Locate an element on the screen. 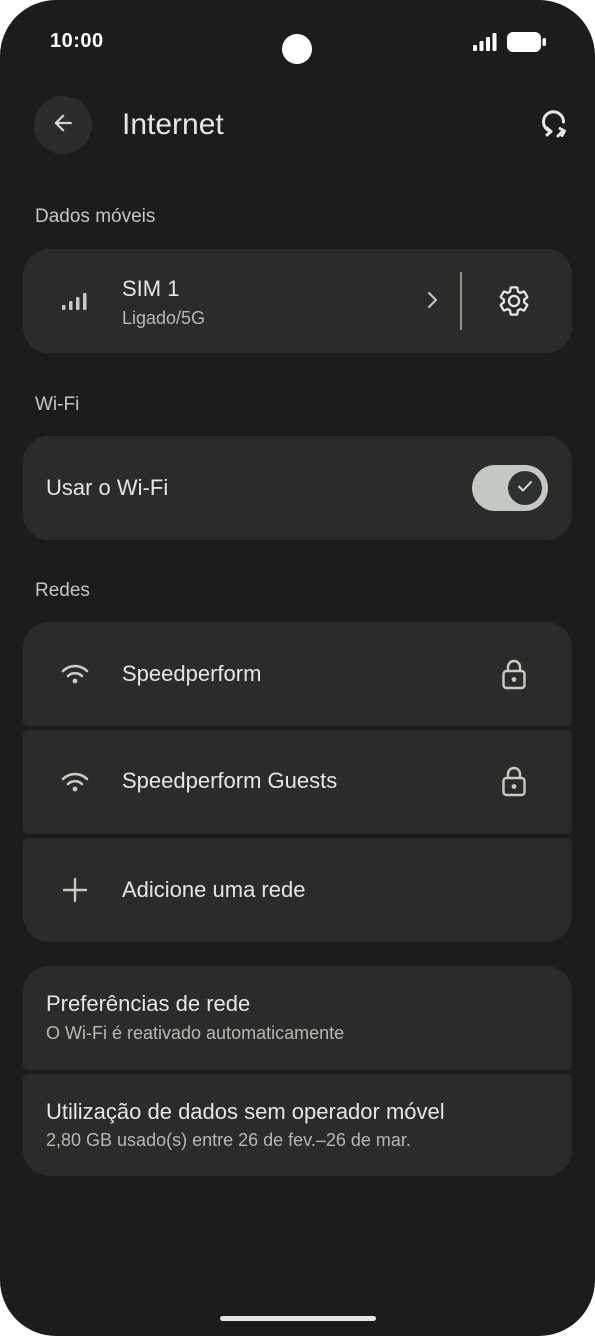  vertical-divider is located at coordinates (461, 301).